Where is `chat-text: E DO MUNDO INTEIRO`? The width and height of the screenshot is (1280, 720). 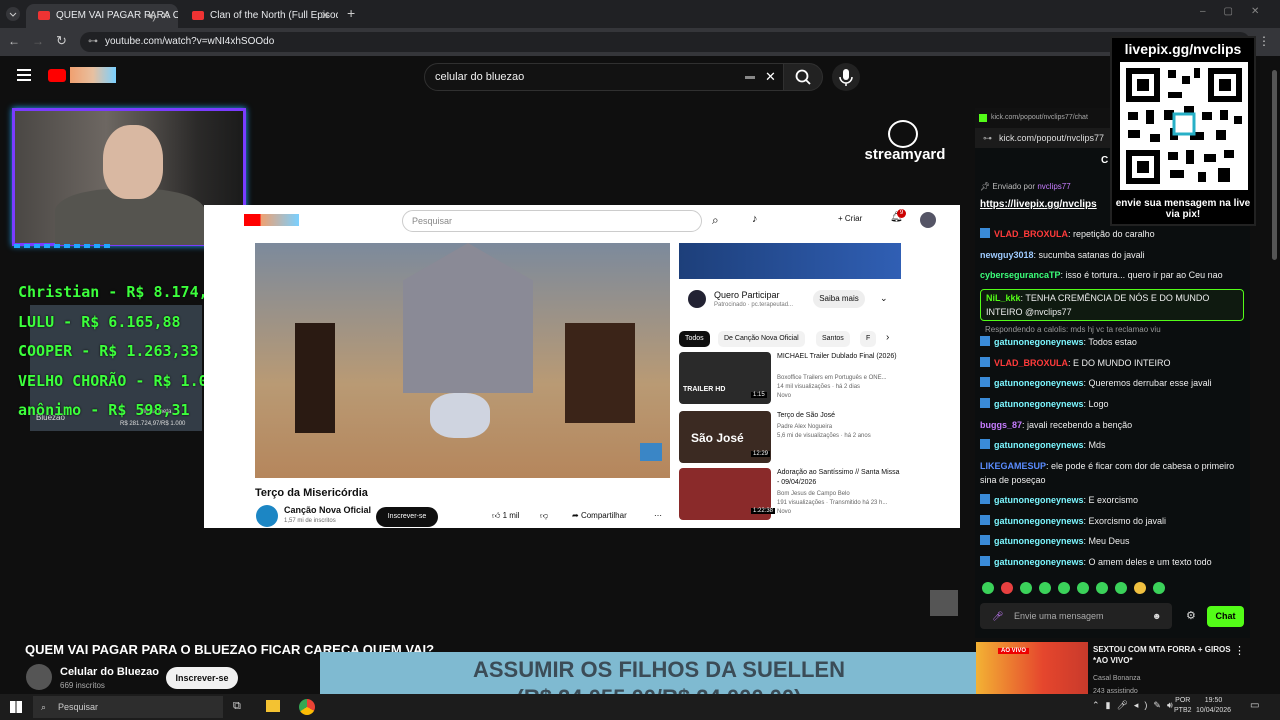 chat-text: E DO MUNDO INTEIRO is located at coordinates (1122, 363).